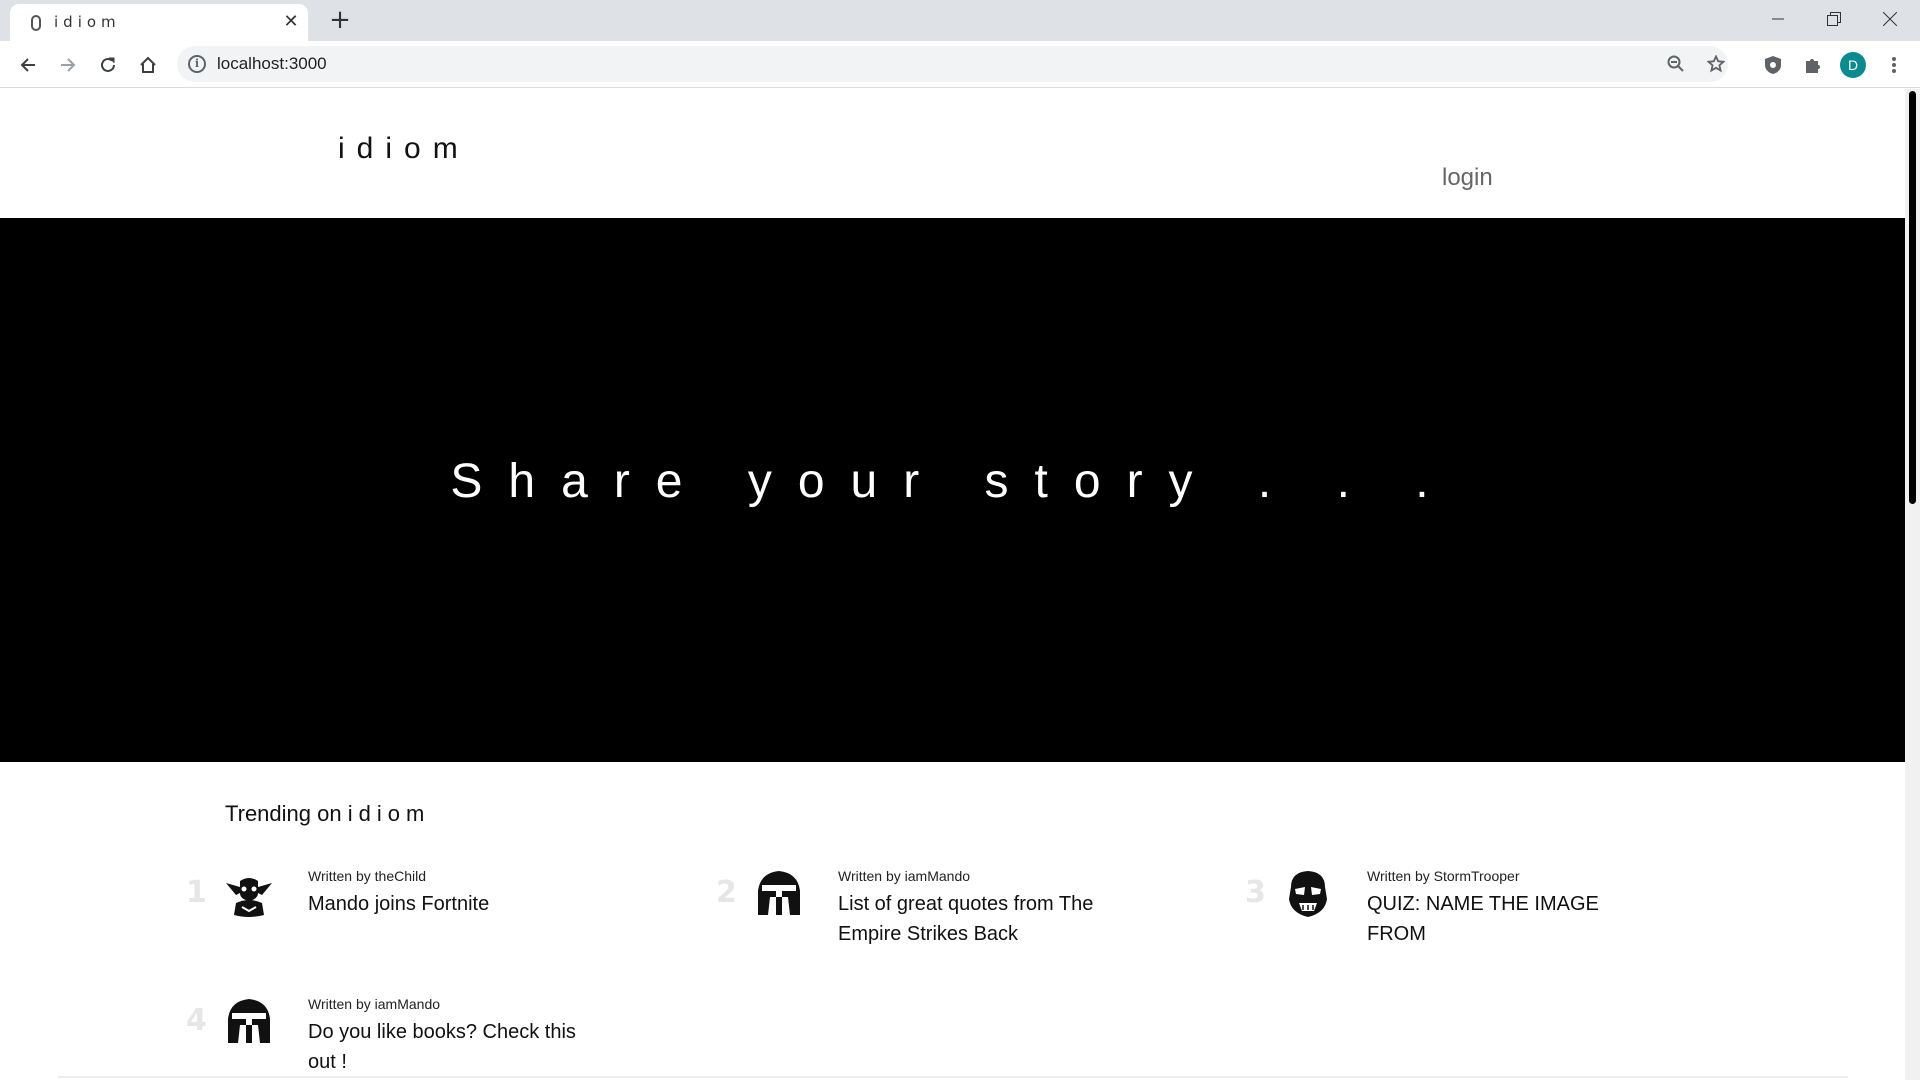 The image size is (1920, 1080). Describe the element at coordinates (389, 813) in the screenshot. I see `trending-heading-brand: idiom` at that location.